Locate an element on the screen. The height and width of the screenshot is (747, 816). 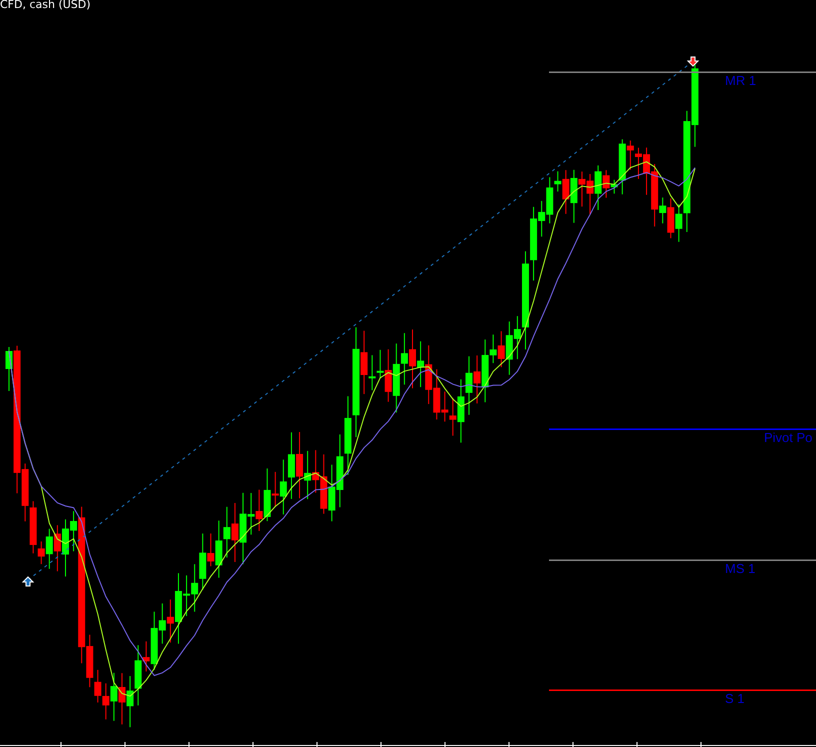
level-label: S 1 is located at coordinates (735, 698).